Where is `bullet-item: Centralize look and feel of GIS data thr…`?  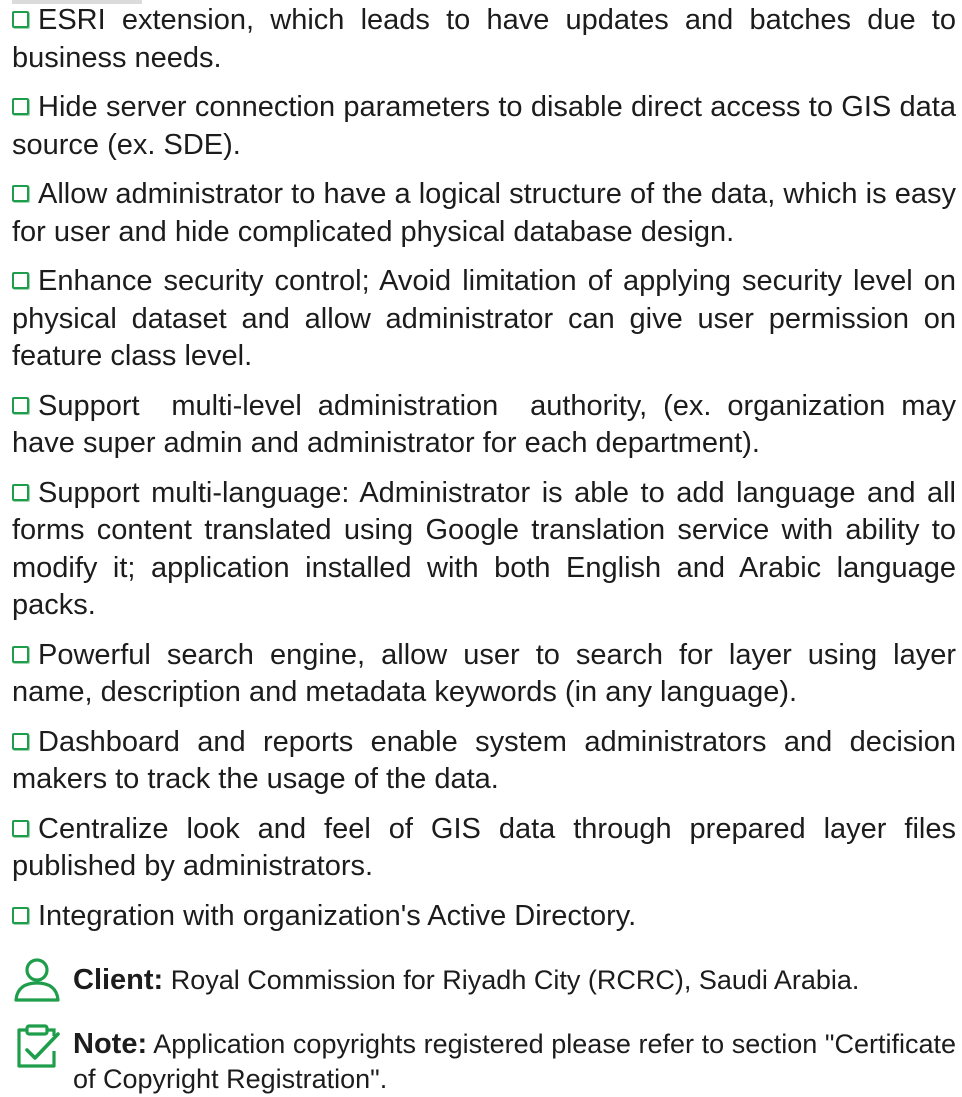
bullet-item: Centralize look and feel of GIS data thr… is located at coordinates (484, 848).